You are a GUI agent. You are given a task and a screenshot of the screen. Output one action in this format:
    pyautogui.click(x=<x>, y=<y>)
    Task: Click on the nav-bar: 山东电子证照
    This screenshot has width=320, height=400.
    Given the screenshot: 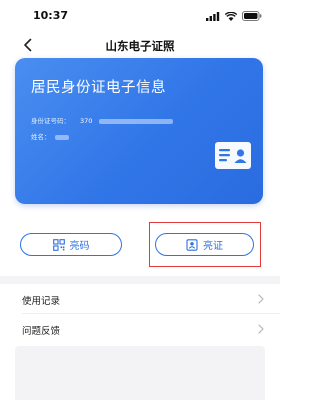 What is the action you would take?
    pyautogui.click(x=140, y=45)
    